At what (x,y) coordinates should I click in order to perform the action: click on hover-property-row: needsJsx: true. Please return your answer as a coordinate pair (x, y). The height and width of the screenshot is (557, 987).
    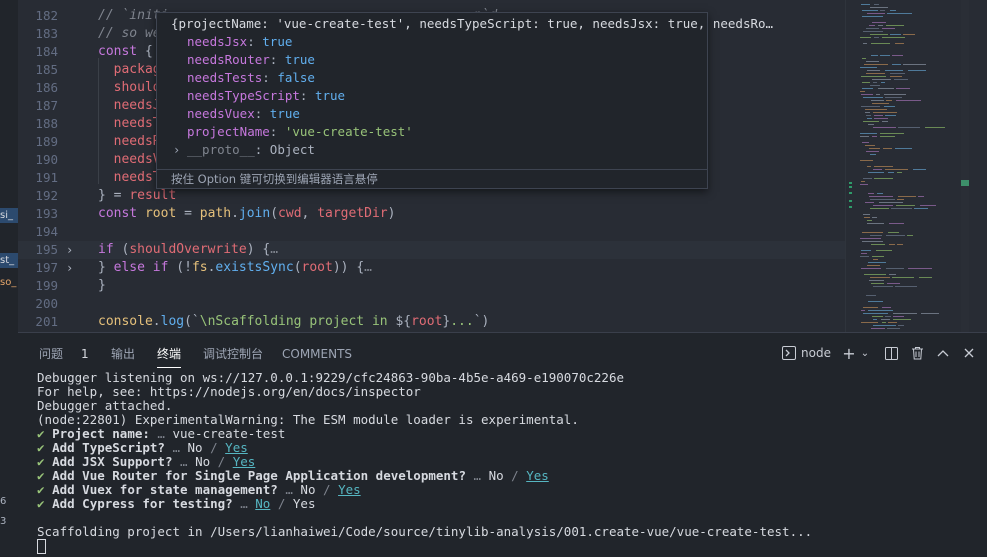
    Looking at the image, I should click on (239, 42).